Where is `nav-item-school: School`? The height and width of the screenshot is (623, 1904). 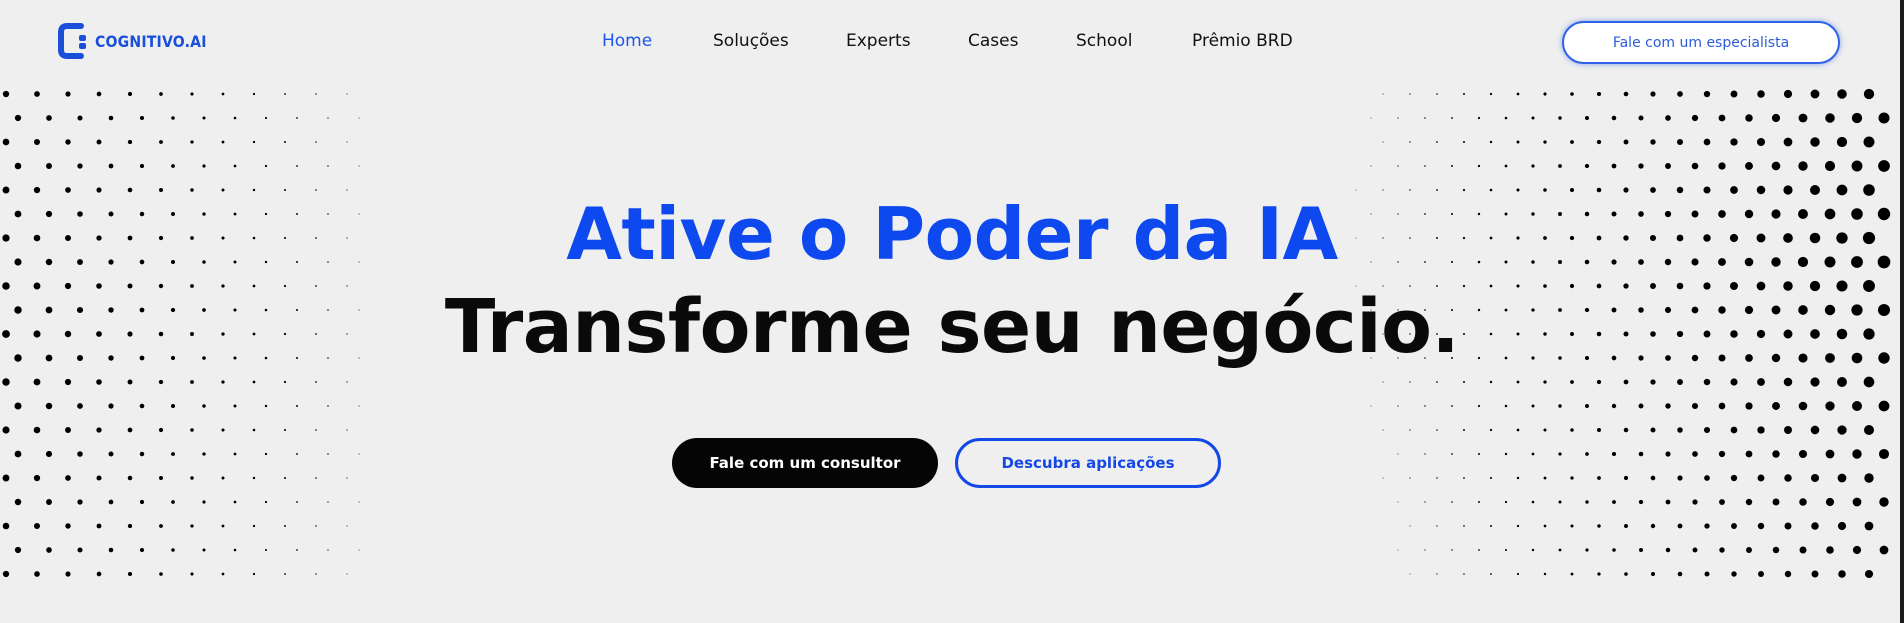 nav-item-school: School is located at coordinates (1104, 41).